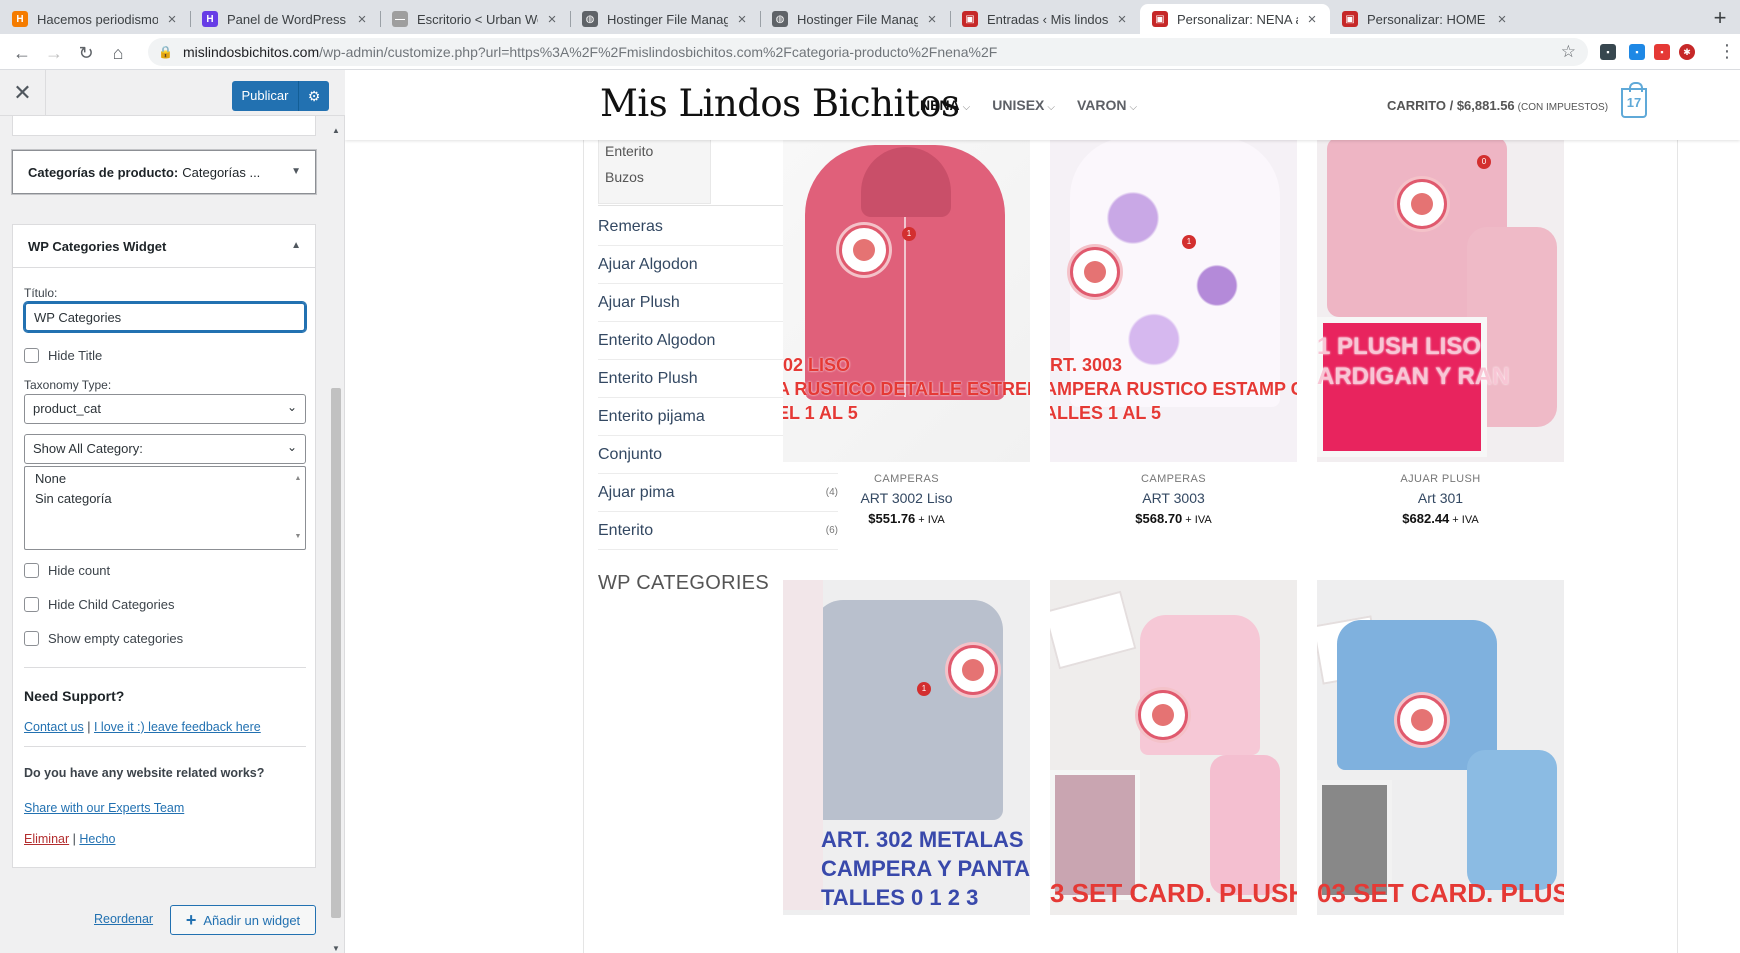  I want to click on new-tab-icon: +, so click(1720, 18).